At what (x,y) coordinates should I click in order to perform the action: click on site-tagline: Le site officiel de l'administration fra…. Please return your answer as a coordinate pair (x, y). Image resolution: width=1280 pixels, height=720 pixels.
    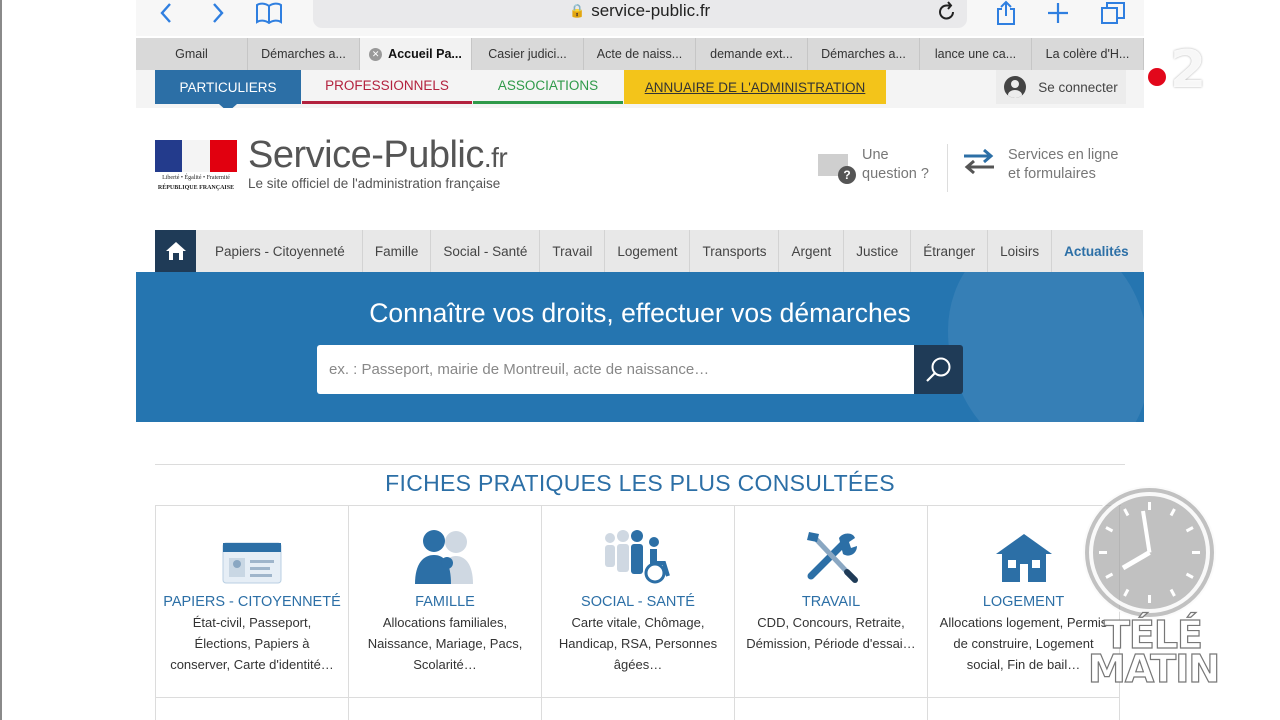
    Looking at the image, I should click on (374, 183).